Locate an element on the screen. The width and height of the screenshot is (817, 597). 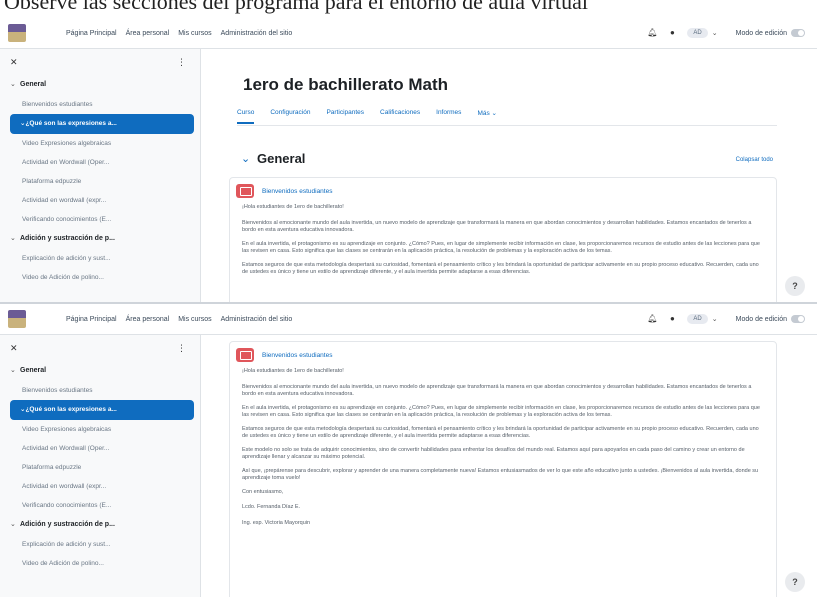
tab-grades: Calificaciones is located at coordinates (400, 116).